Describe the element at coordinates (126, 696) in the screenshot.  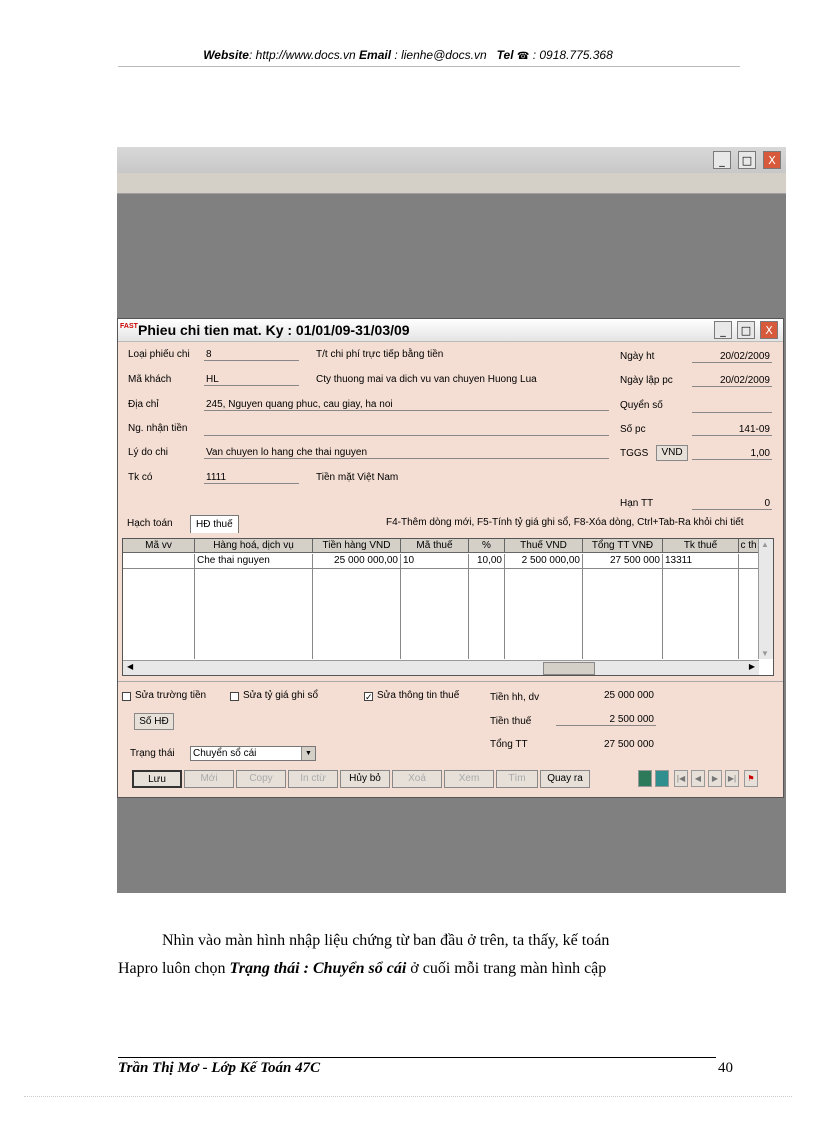
I see `sua-truong-tien-checkbox` at that location.